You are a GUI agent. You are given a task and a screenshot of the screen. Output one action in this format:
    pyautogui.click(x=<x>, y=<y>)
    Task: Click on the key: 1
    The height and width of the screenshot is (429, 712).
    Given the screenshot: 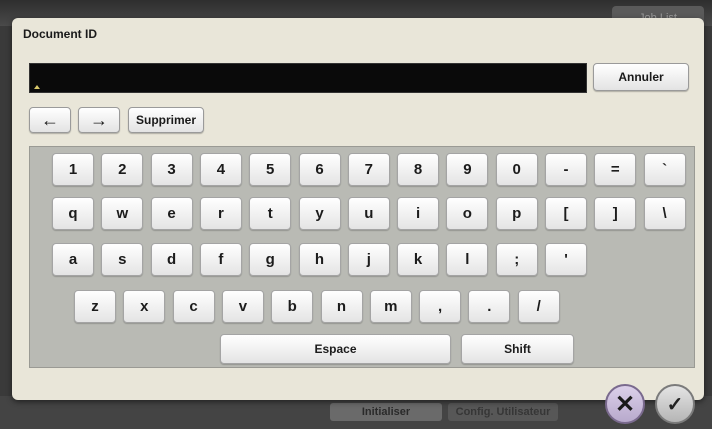 What is the action you would take?
    pyautogui.click(x=73, y=169)
    